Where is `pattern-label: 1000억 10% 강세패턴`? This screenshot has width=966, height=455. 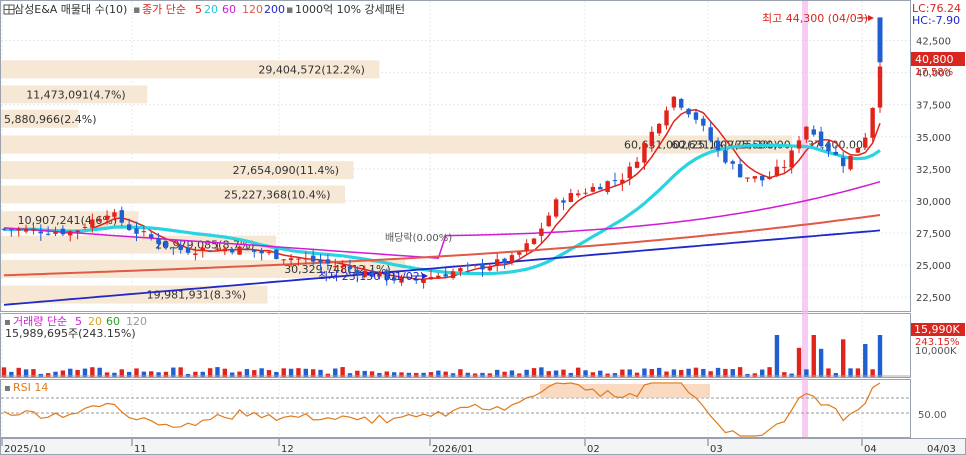
pattern-label: 1000억 10% 강세패턴 is located at coordinates (350, 9).